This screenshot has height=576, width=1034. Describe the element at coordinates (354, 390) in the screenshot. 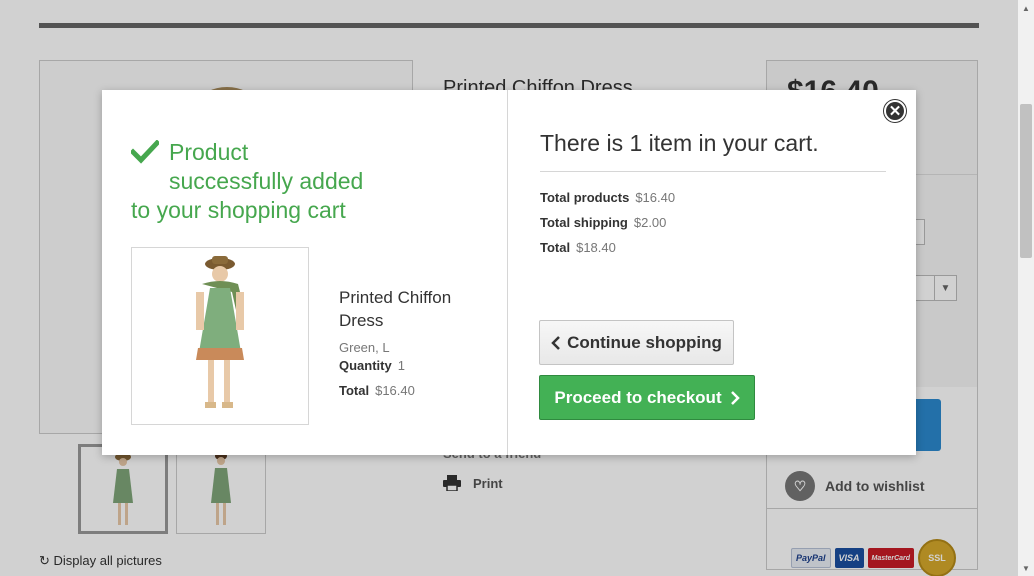

I see `total-label: Total` at that location.